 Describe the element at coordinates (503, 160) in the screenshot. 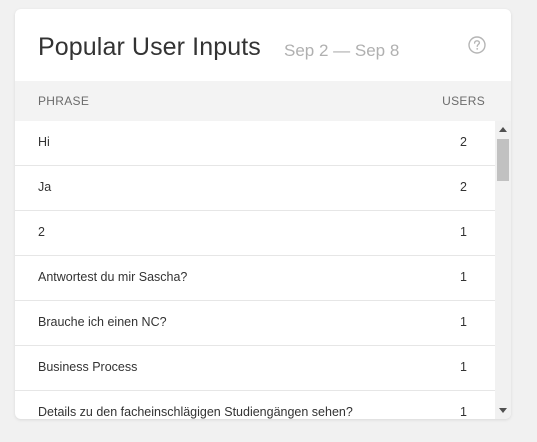

I see `scroll-thumb` at that location.